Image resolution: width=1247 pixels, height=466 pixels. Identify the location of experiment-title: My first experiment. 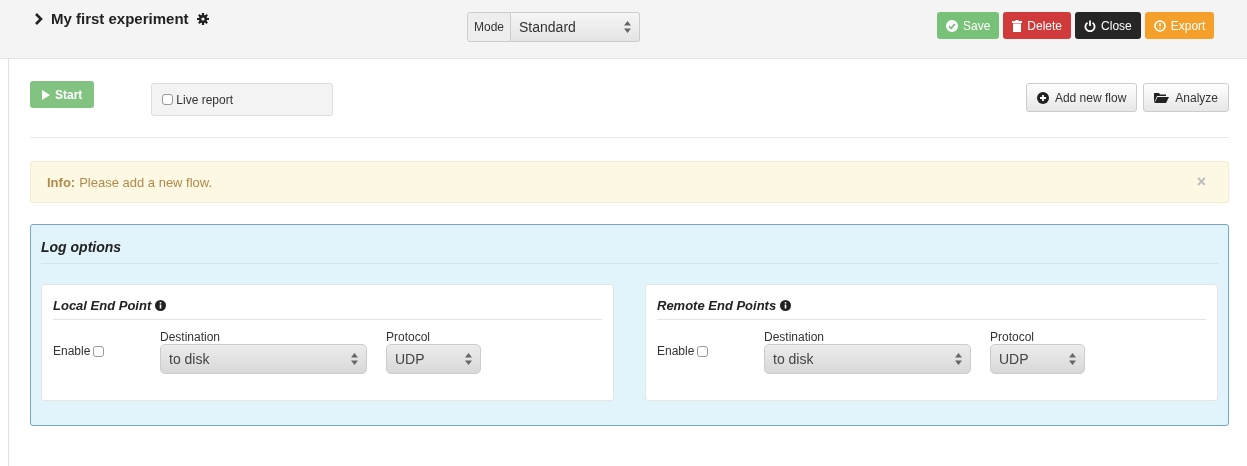
(120, 18).